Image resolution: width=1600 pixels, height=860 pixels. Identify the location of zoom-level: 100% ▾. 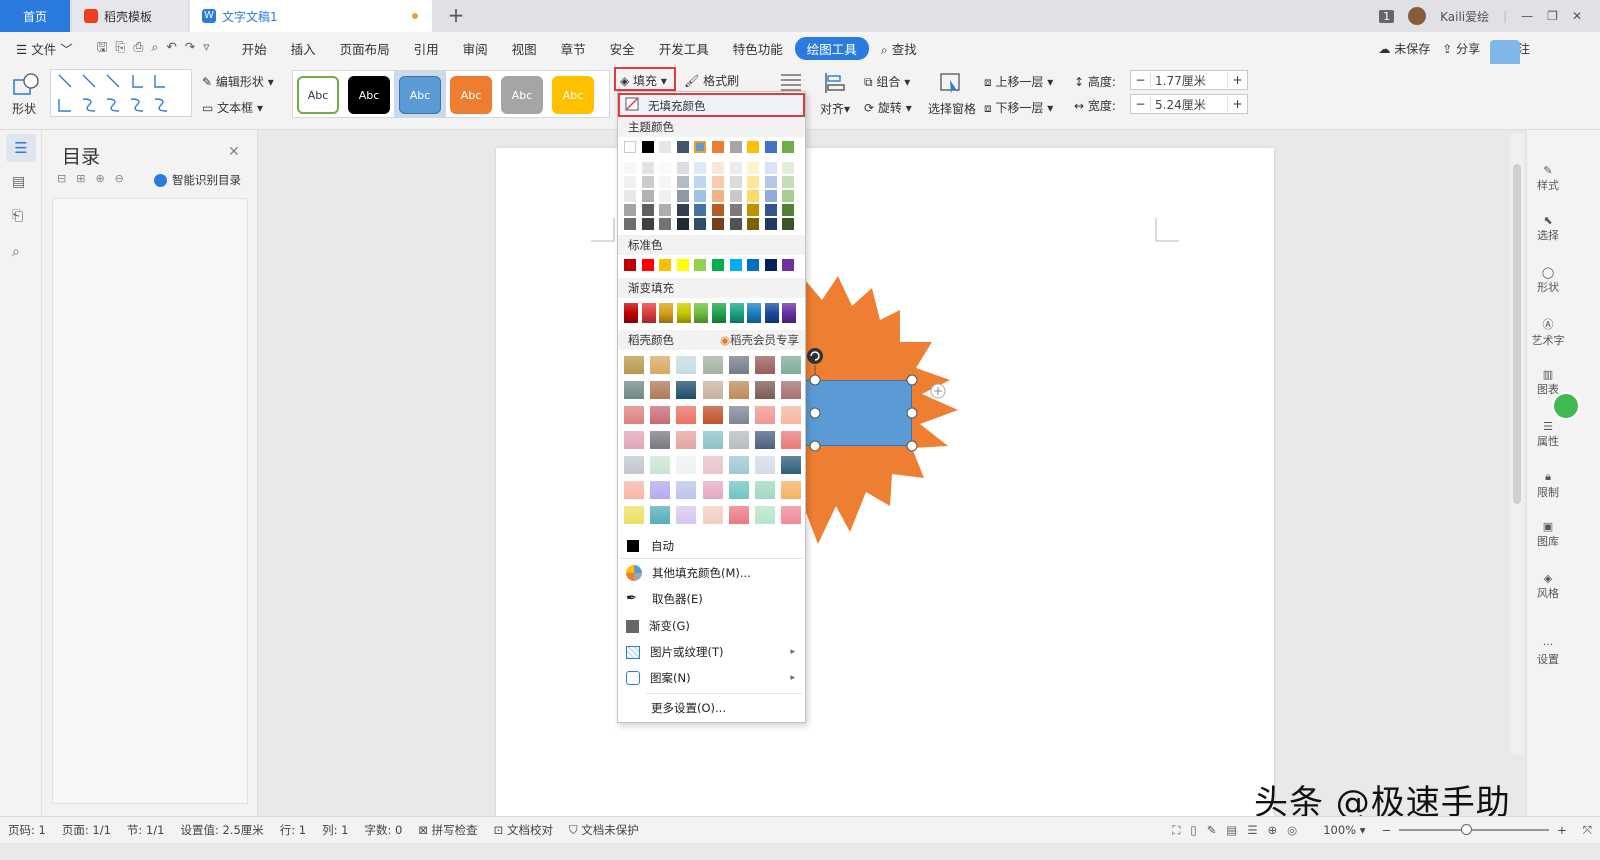
(1344, 830).